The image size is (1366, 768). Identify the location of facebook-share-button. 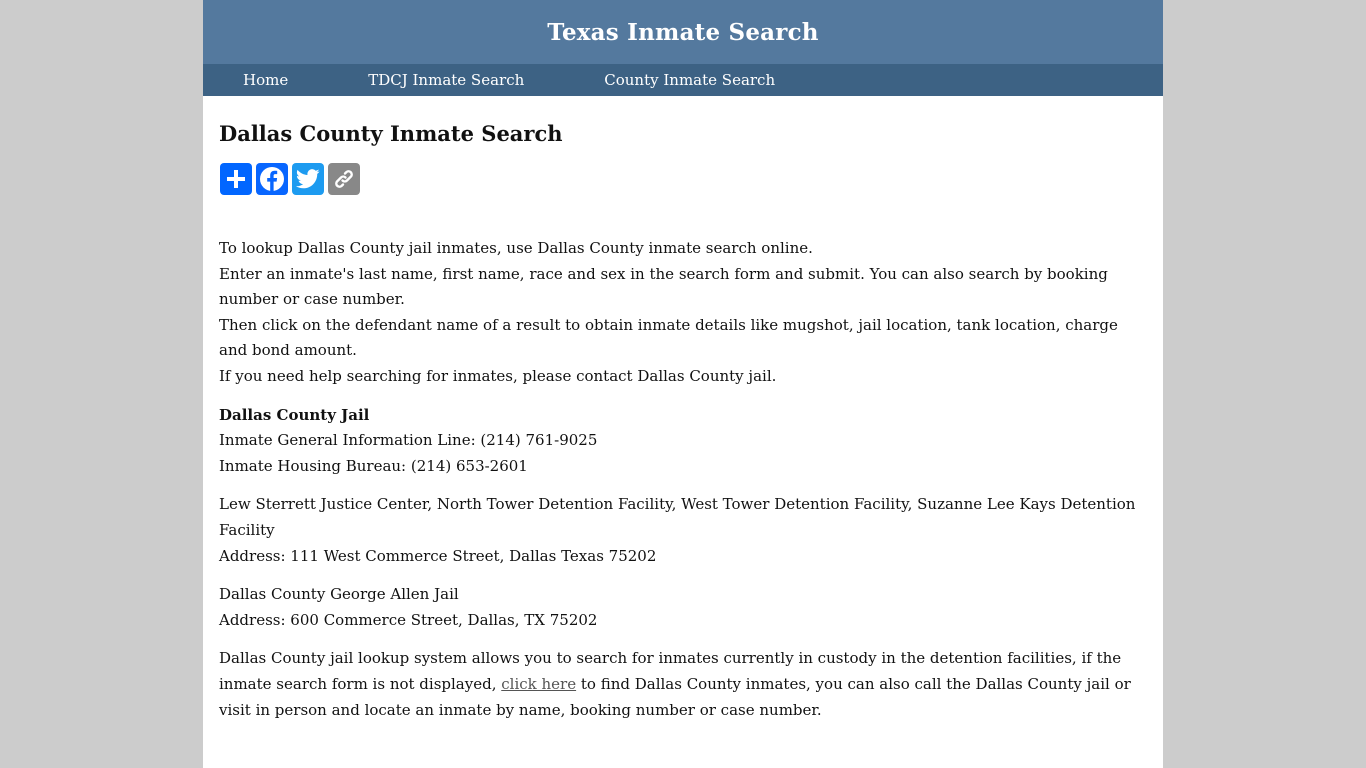
(272, 179).